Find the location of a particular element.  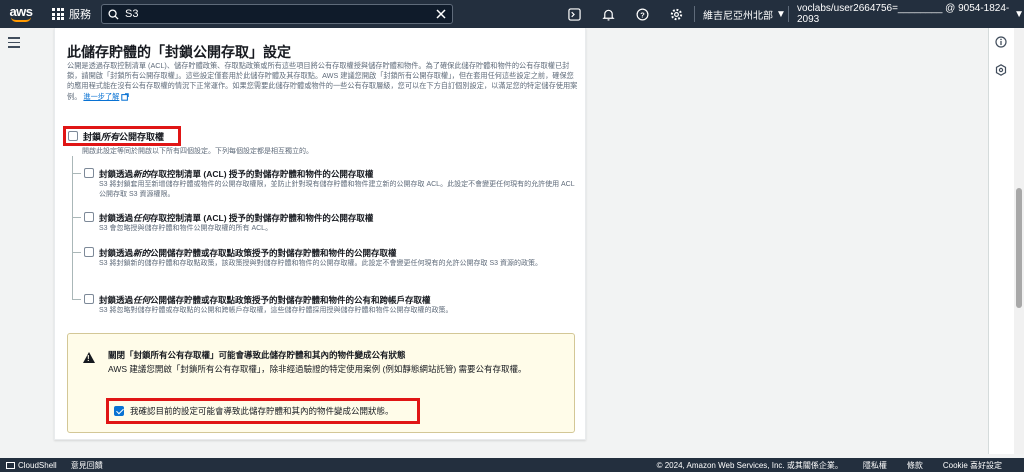

block-all-label: 封鎖所有公開存取權 is located at coordinates (124, 136).